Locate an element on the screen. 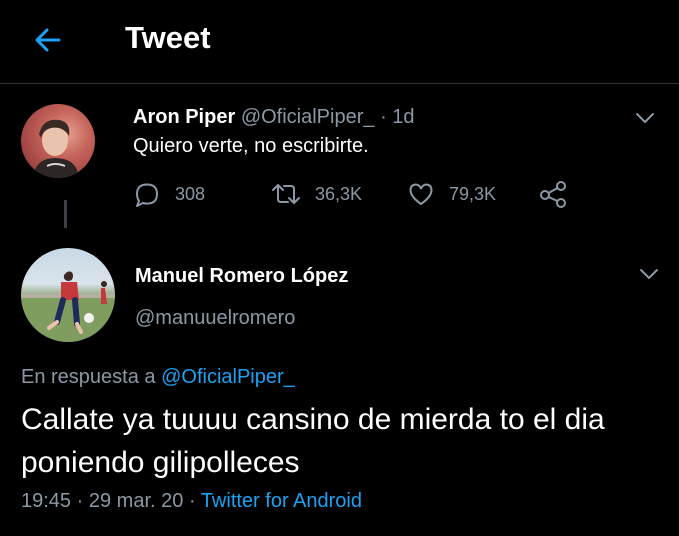 This screenshot has width=679, height=536. page-title: Tweet is located at coordinates (168, 37).